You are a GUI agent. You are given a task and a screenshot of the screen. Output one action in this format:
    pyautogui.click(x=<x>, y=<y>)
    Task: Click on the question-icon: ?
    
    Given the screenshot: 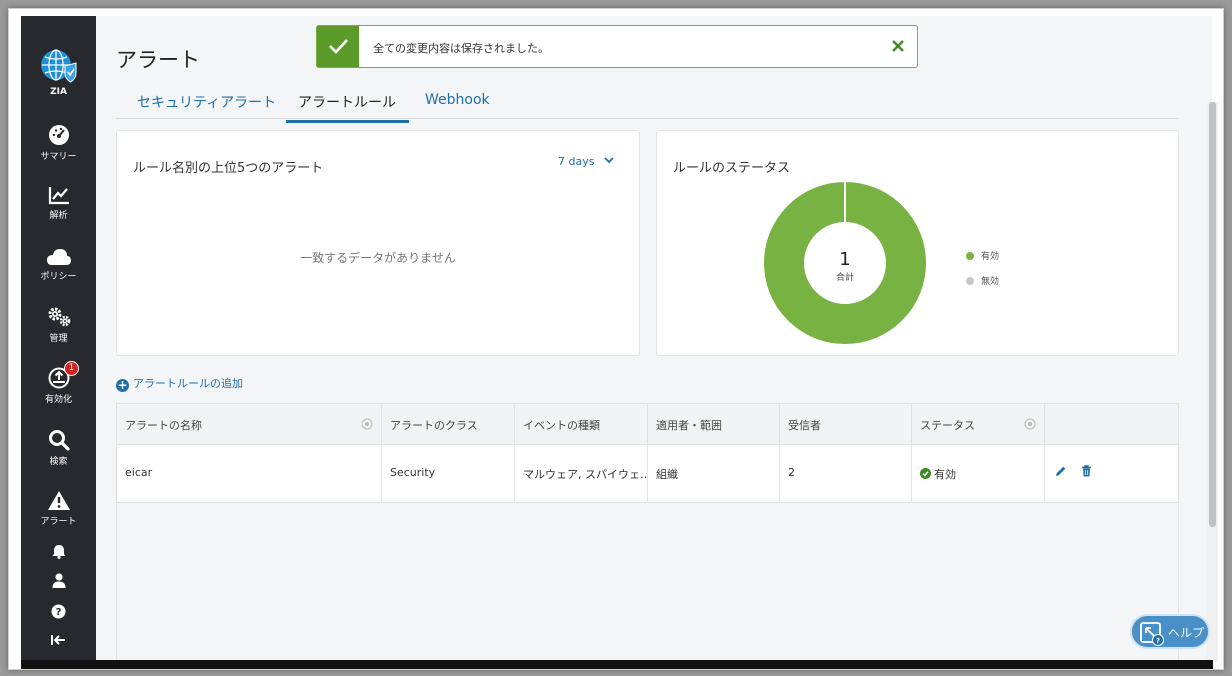 What is the action you would take?
    pyautogui.click(x=58, y=611)
    